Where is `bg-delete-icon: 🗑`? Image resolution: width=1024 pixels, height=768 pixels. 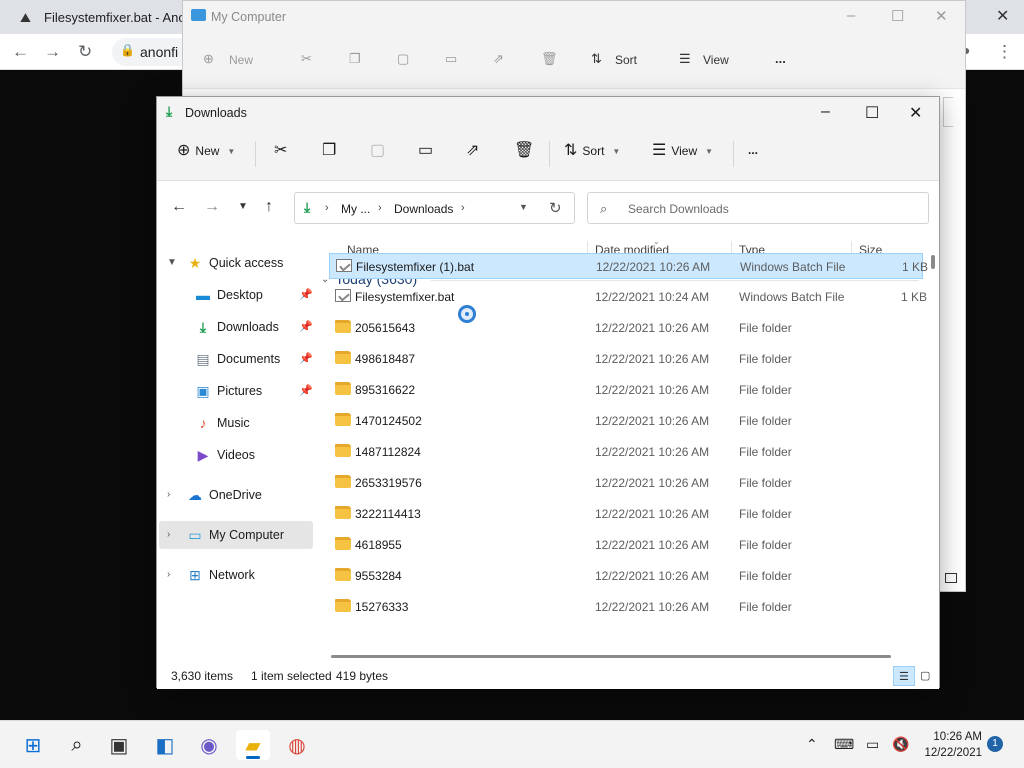
bg-delete-icon: 🗑 is located at coordinates (549, 59).